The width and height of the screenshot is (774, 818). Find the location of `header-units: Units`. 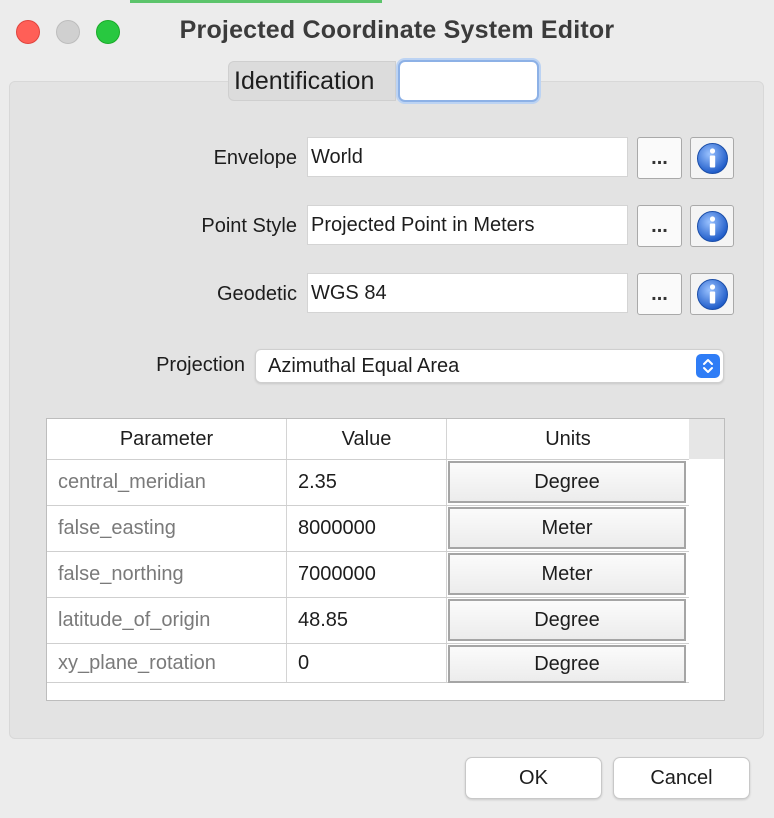

header-units: Units is located at coordinates (568, 439).